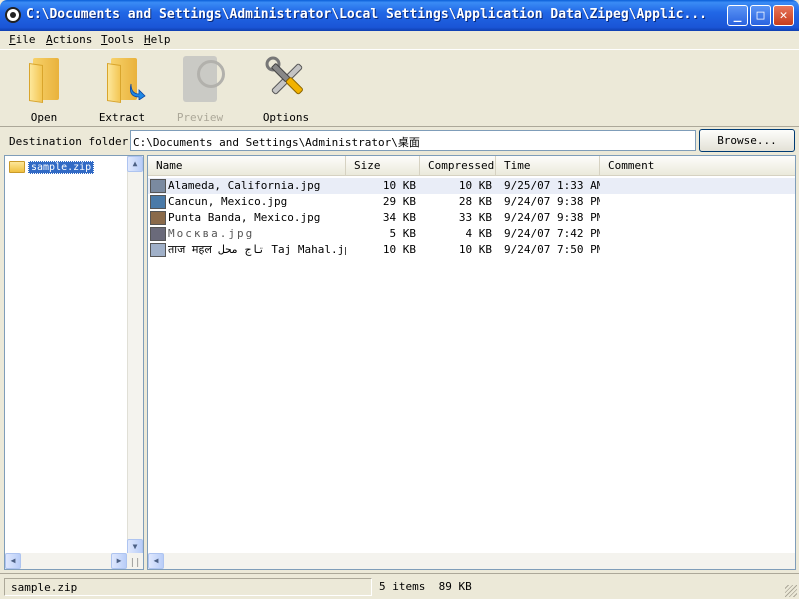  I want to click on status-bar: sample.zip 5 items 89 KB, so click(399, 586).